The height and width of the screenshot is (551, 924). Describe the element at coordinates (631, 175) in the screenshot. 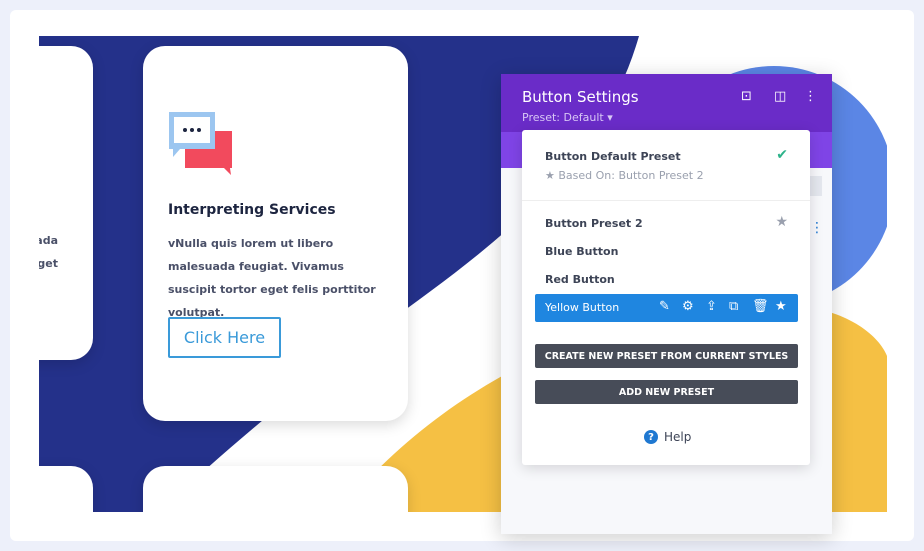

I see `based-on-text: Based On: Button Preset 2` at that location.